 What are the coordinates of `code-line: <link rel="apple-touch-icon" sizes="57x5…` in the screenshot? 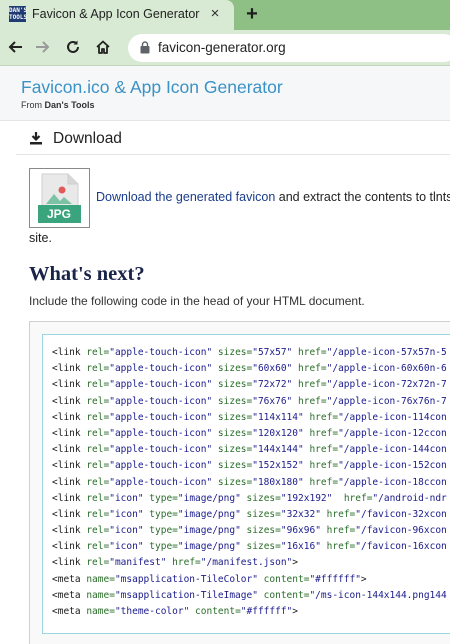 It's located at (249, 352).